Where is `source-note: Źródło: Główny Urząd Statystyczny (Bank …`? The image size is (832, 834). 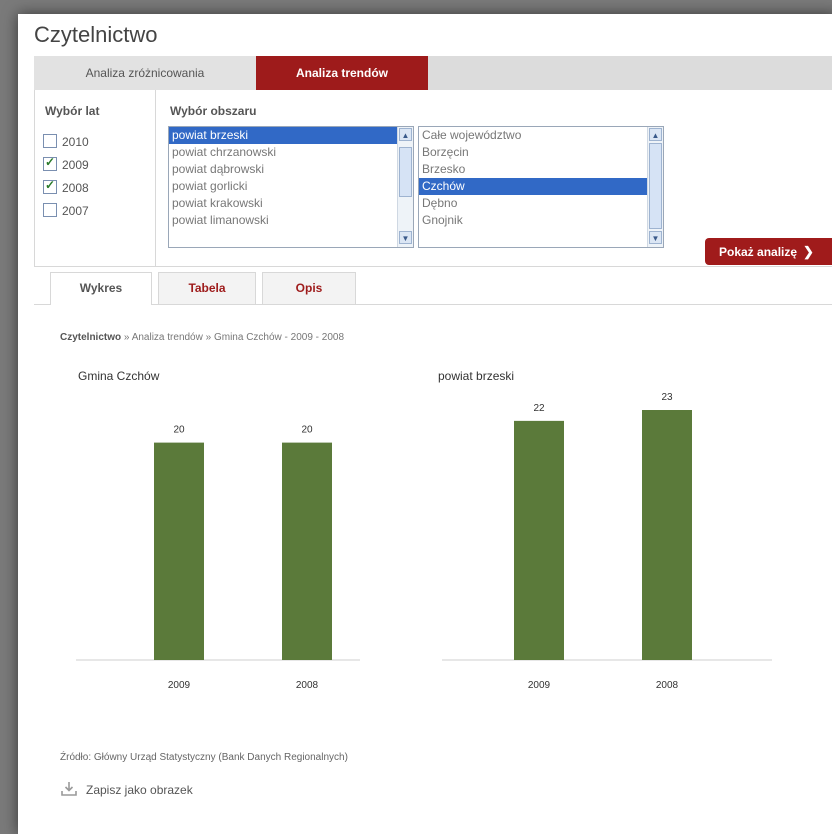
source-note: Źródło: Główny Urząd Statystyczny (Bank … is located at coordinates (204, 757).